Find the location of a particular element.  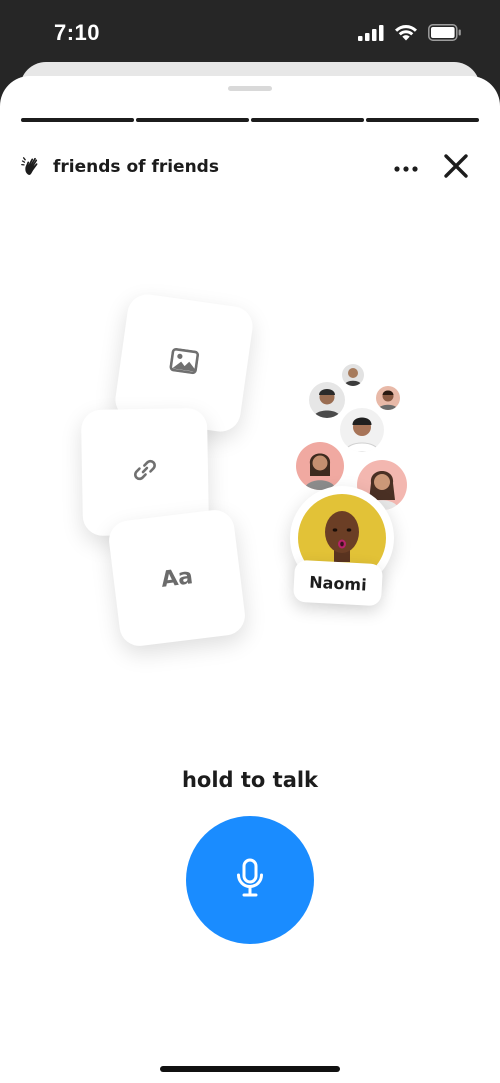

story-progress is located at coordinates (250, 120).